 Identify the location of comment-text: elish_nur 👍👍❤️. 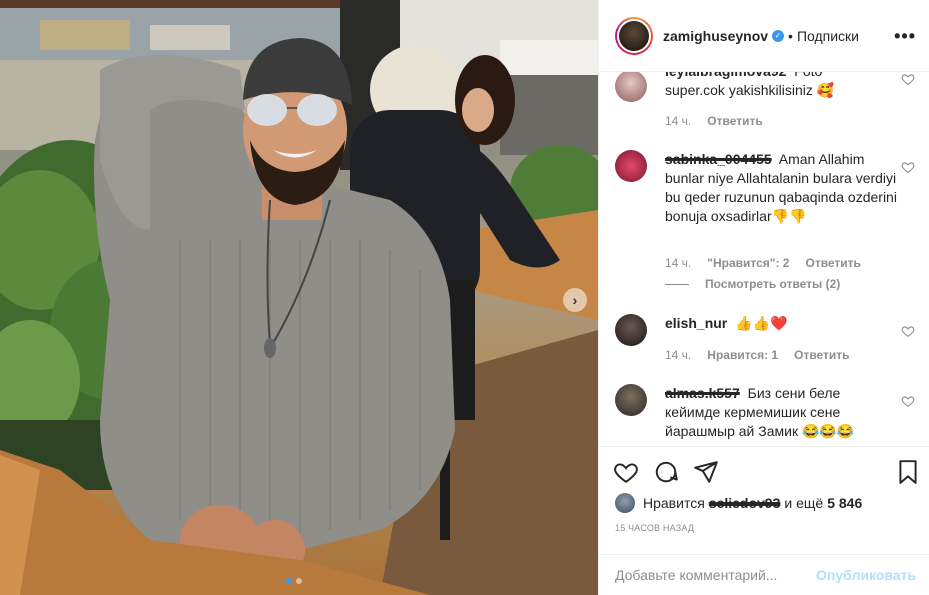
(781, 323).